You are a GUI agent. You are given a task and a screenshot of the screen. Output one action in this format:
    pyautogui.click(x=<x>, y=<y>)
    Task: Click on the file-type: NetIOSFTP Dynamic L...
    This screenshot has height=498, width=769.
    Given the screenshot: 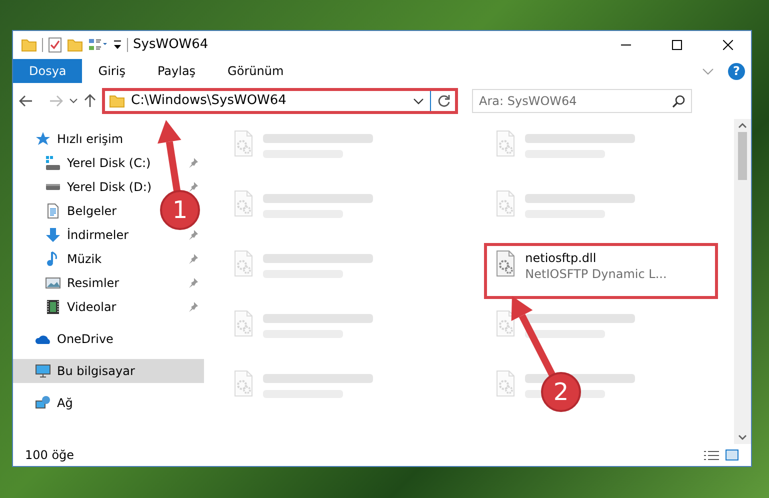 What is the action you would take?
    pyautogui.click(x=596, y=274)
    